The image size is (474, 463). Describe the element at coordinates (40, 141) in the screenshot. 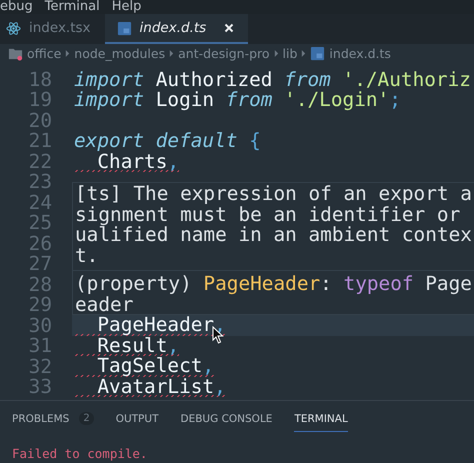

I see `line-number: 21` at that location.